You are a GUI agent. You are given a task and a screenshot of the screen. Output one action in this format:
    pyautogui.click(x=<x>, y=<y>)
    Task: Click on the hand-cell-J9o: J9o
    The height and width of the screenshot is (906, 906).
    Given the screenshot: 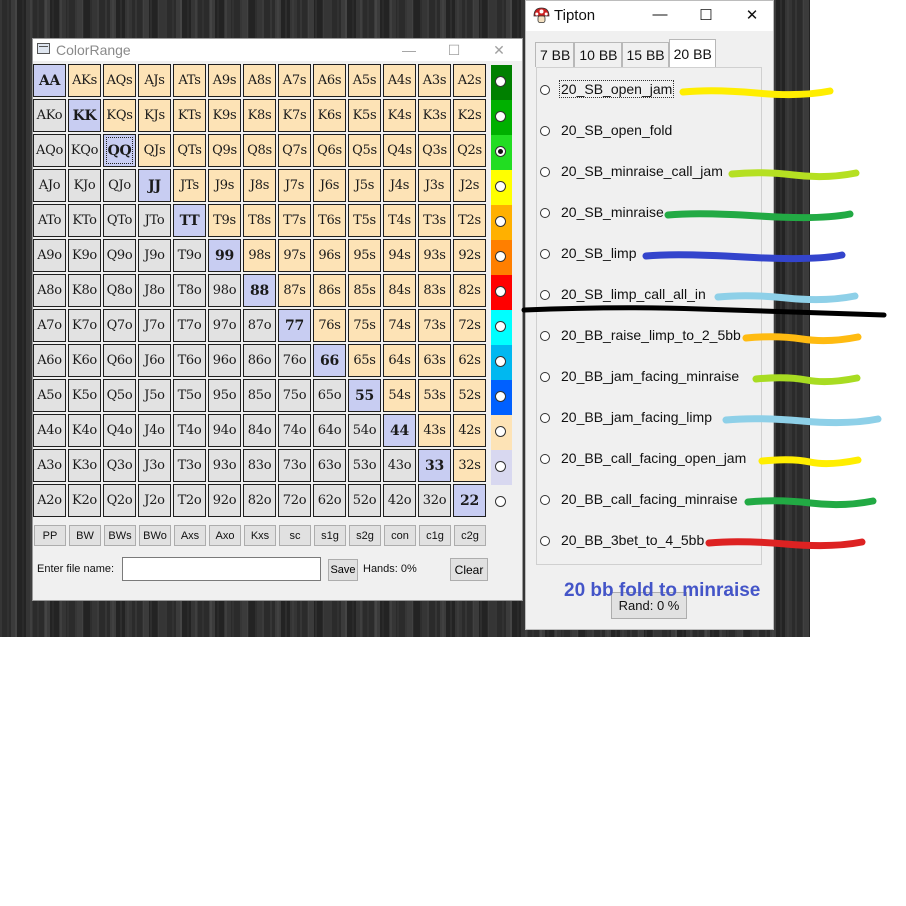 What is the action you would take?
    pyautogui.click(x=154, y=255)
    